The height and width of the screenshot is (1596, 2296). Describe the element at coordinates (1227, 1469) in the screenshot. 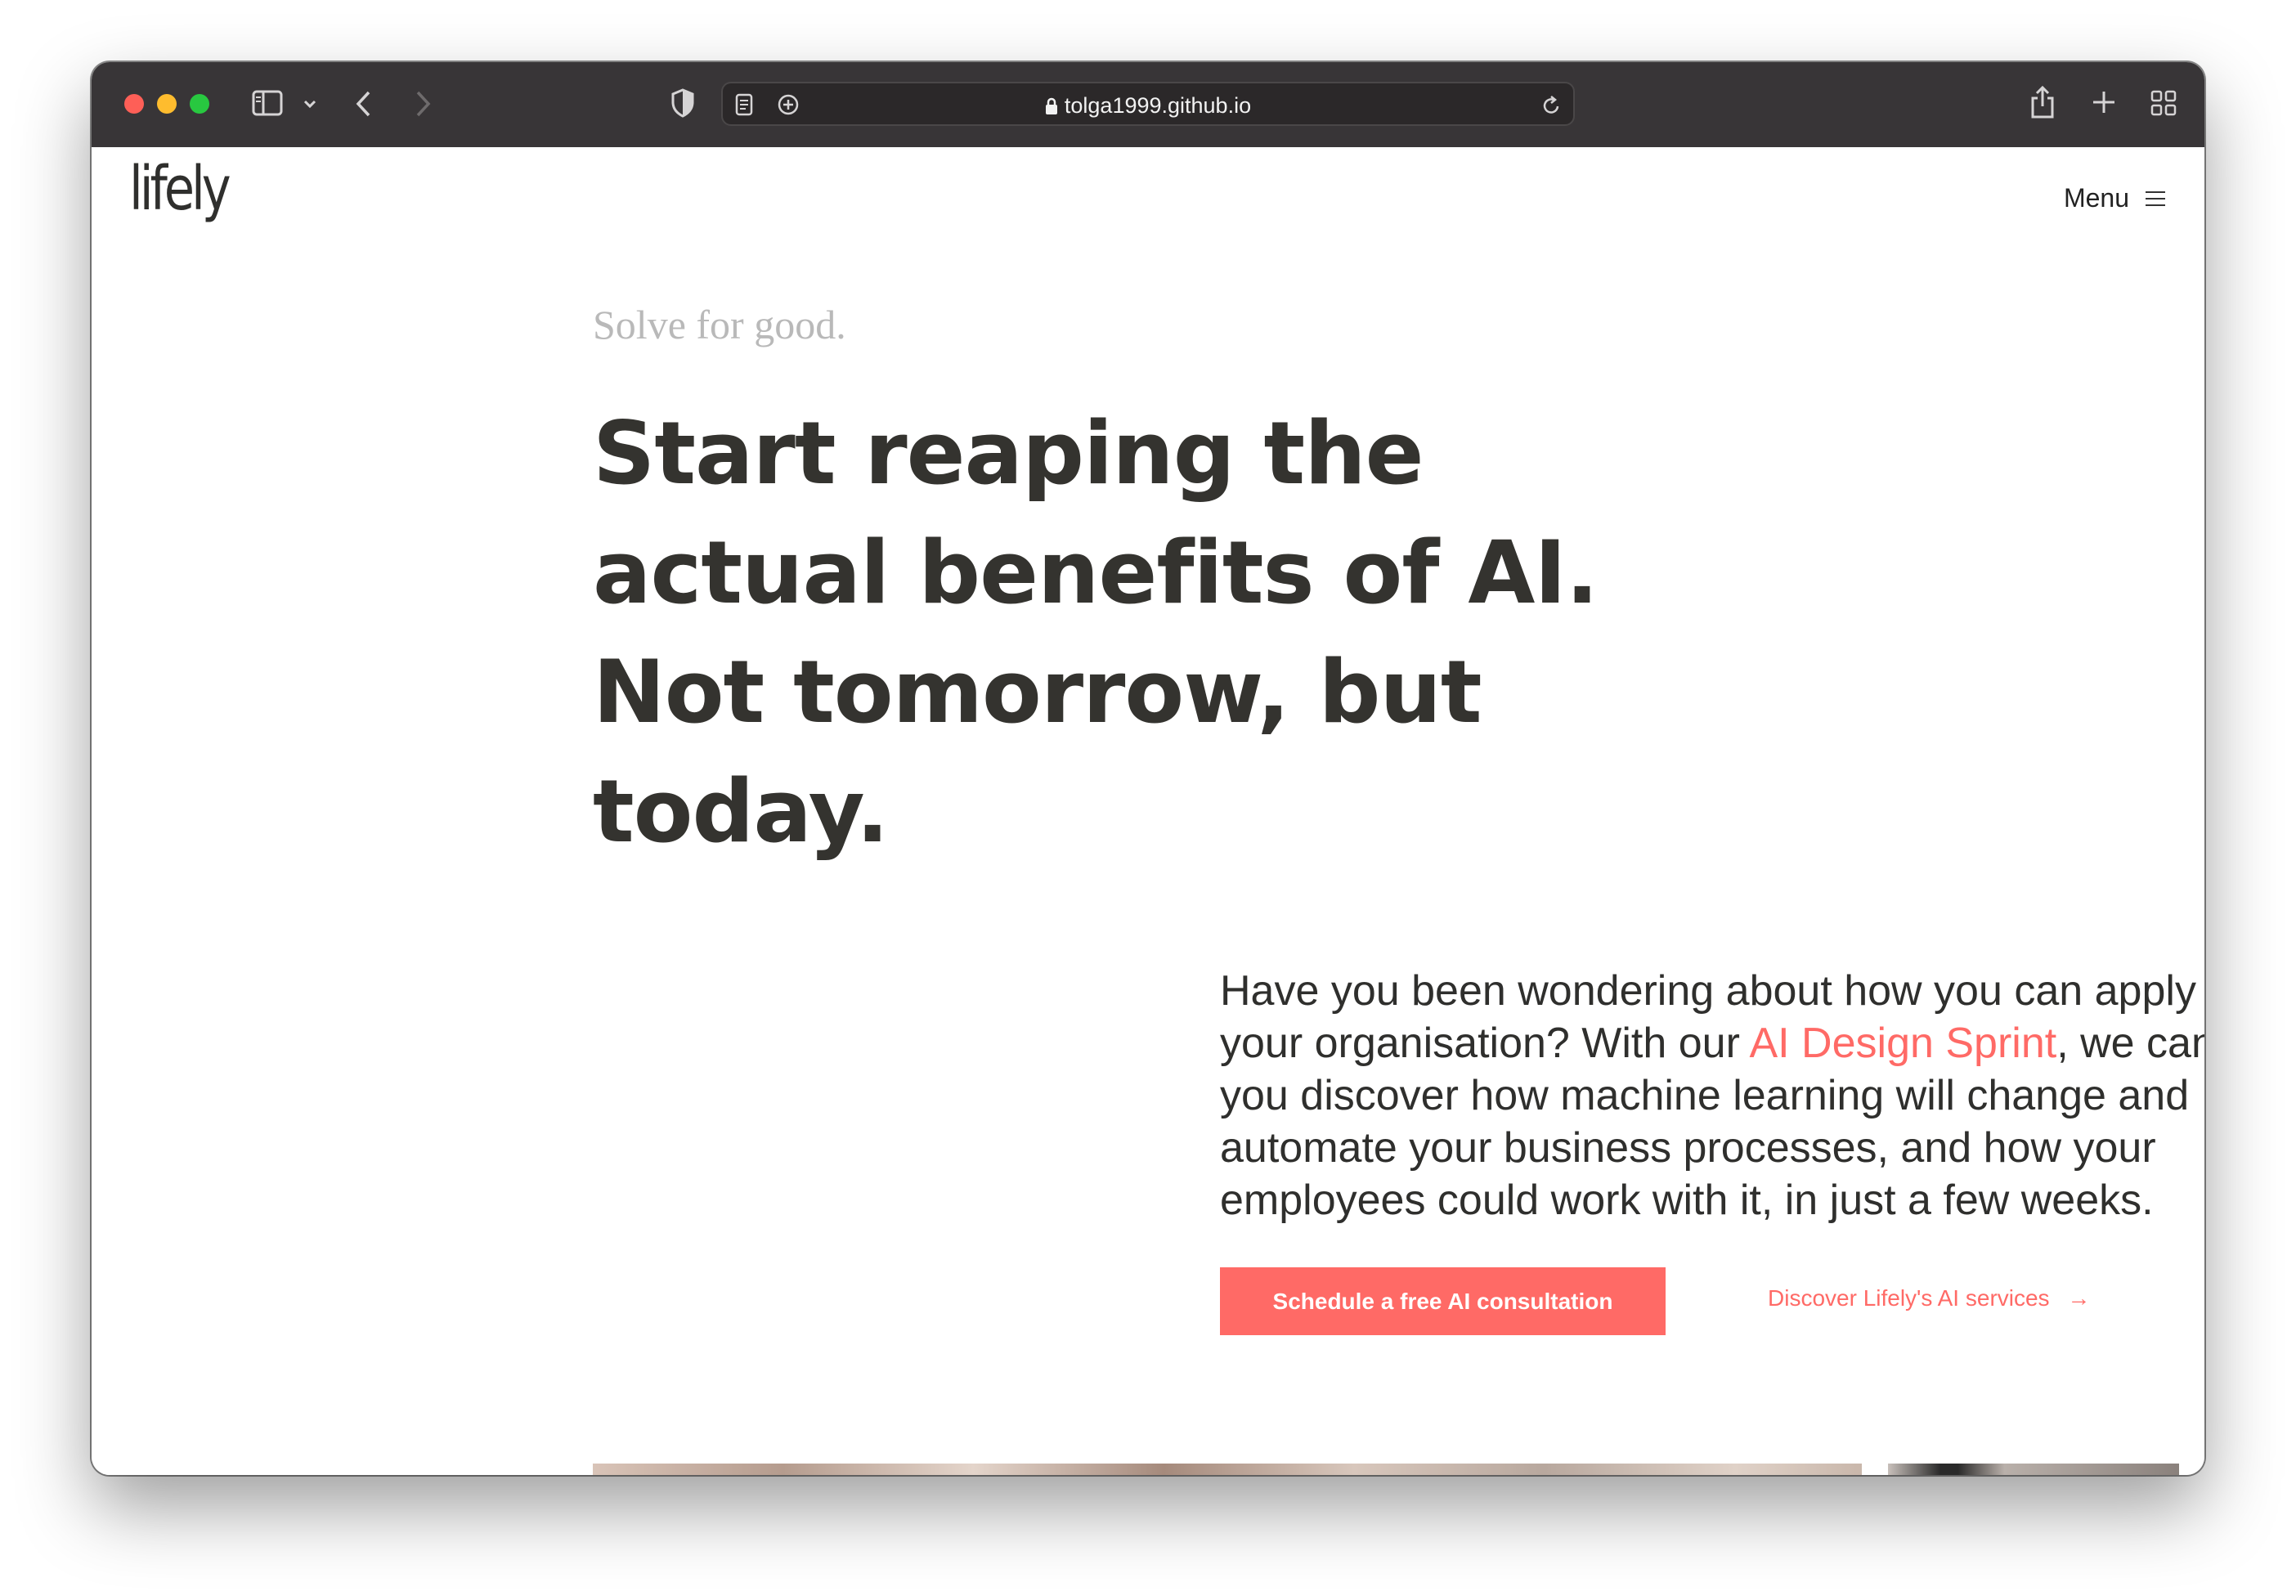

I see `hero-image-left` at that location.